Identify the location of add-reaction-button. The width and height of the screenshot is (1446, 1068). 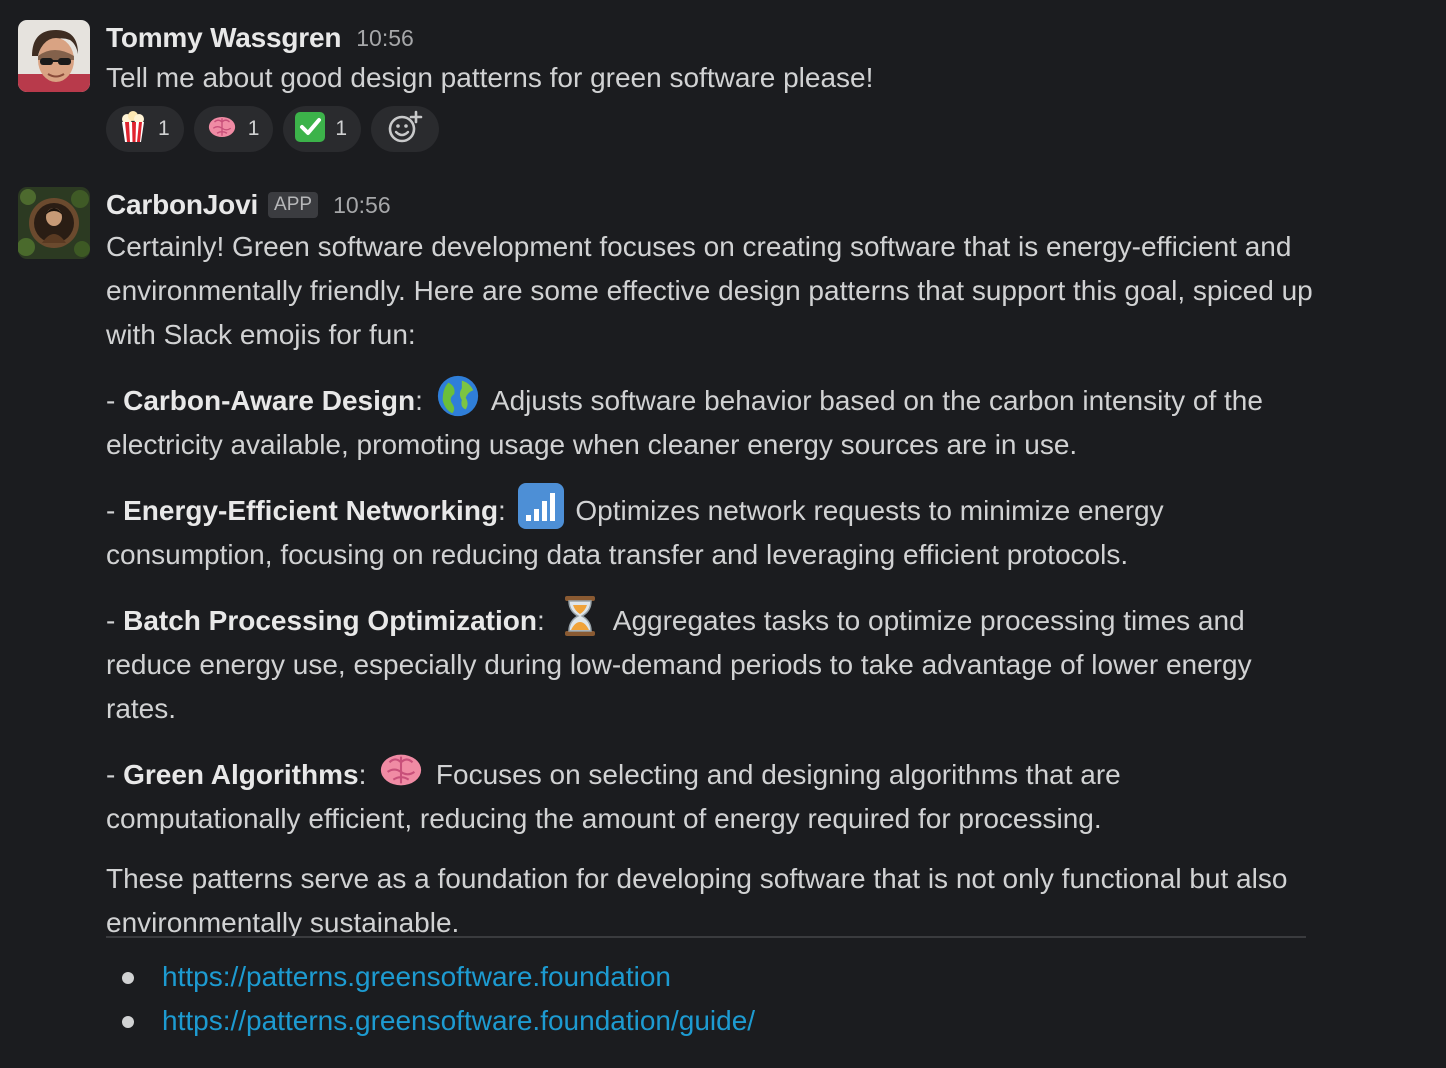
(405, 129).